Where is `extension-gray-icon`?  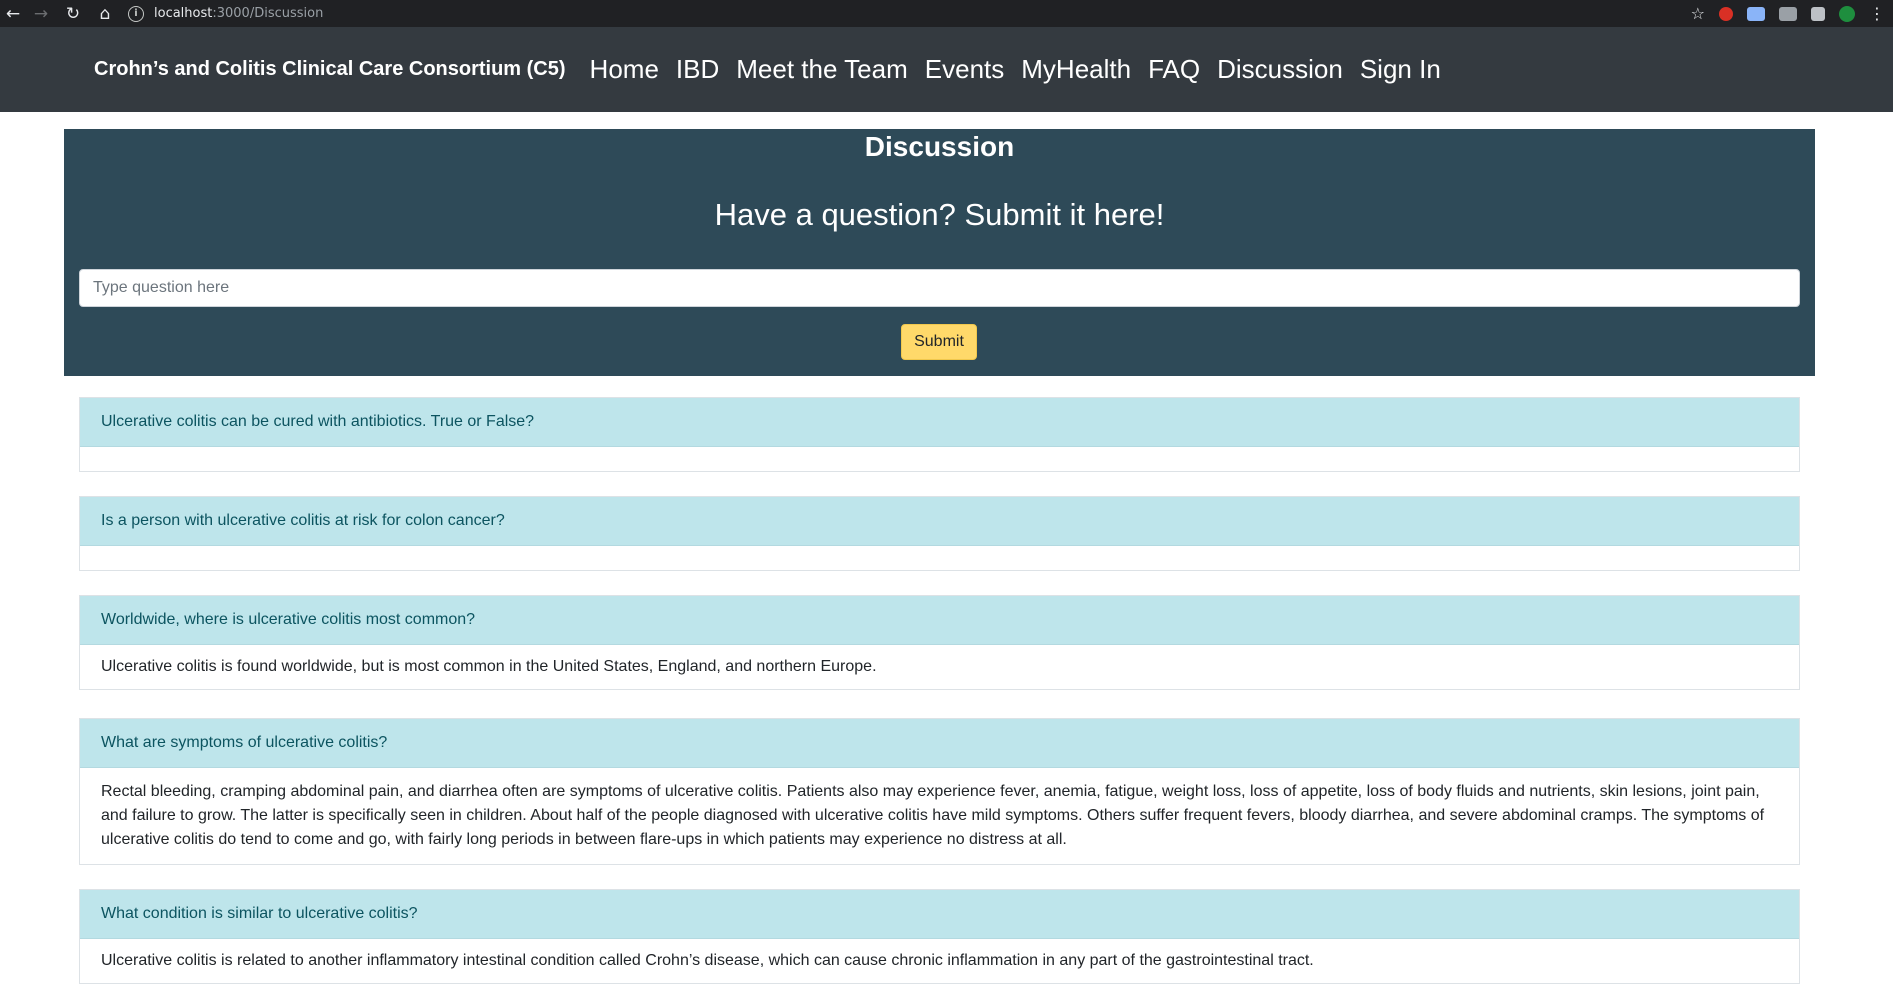 extension-gray-icon is located at coordinates (1788, 13).